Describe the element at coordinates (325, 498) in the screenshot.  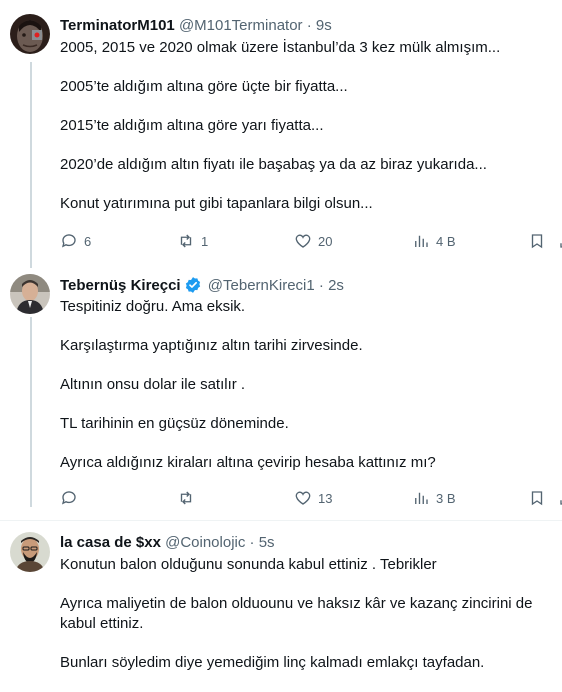
I see `like-count: 13` at that location.